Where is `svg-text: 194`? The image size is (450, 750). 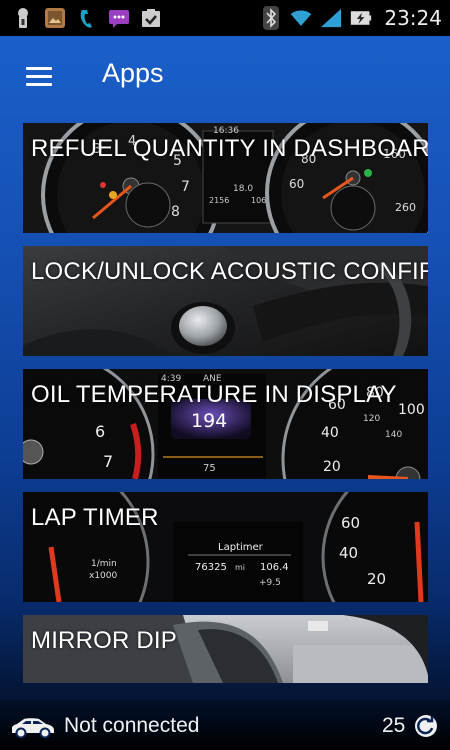 svg-text: 194 is located at coordinates (209, 421).